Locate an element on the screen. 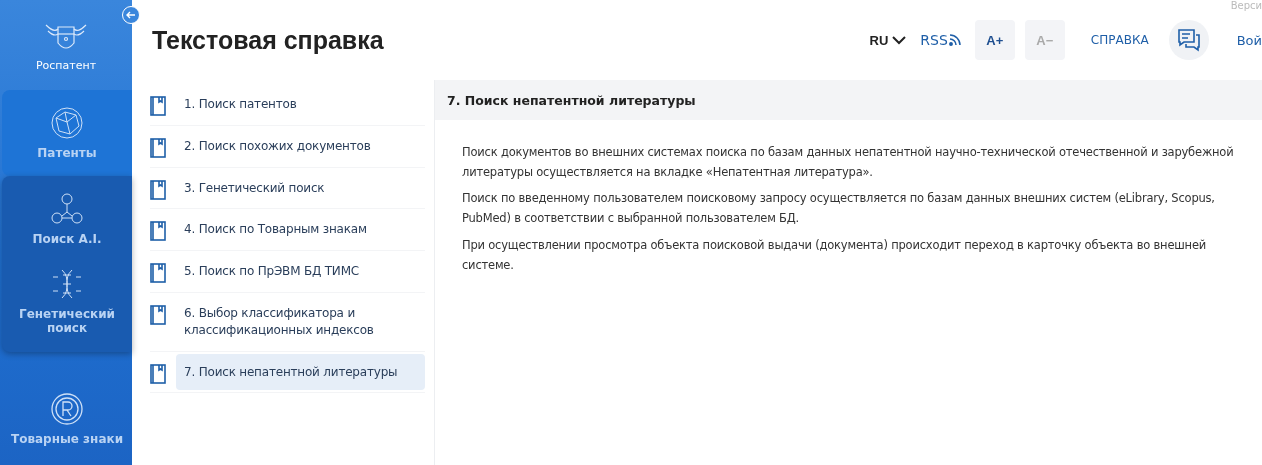 The image size is (1262, 465). toc-item: 2. Поиск похожих документов is located at coordinates (300, 146).